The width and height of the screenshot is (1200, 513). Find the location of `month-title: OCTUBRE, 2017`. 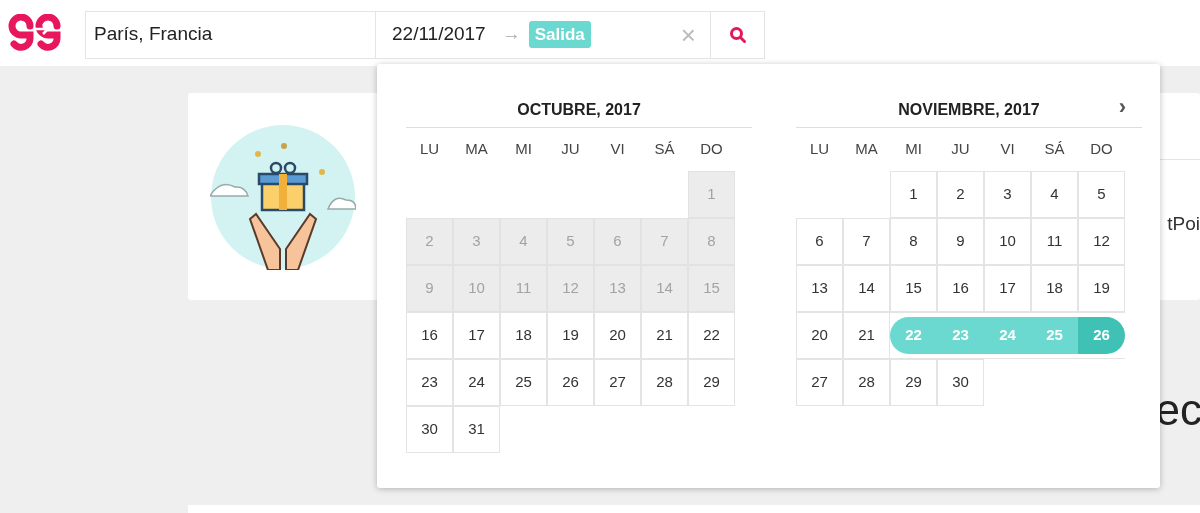

month-title: OCTUBRE, 2017 is located at coordinates (579, 109).